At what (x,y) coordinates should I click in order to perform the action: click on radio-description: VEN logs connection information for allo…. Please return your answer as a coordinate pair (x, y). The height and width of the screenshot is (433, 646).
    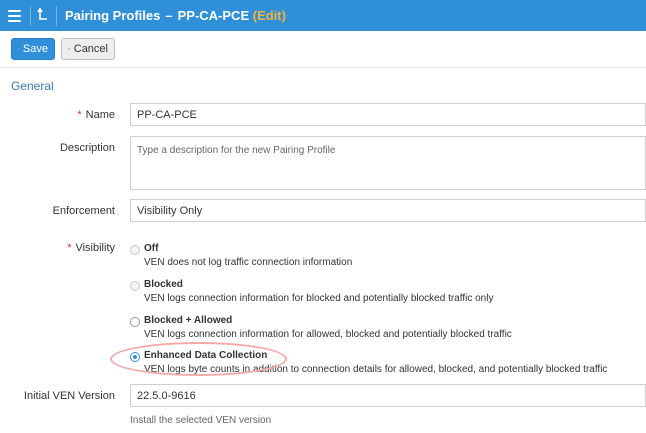
    Looking at the image, I should click on (328, 334).